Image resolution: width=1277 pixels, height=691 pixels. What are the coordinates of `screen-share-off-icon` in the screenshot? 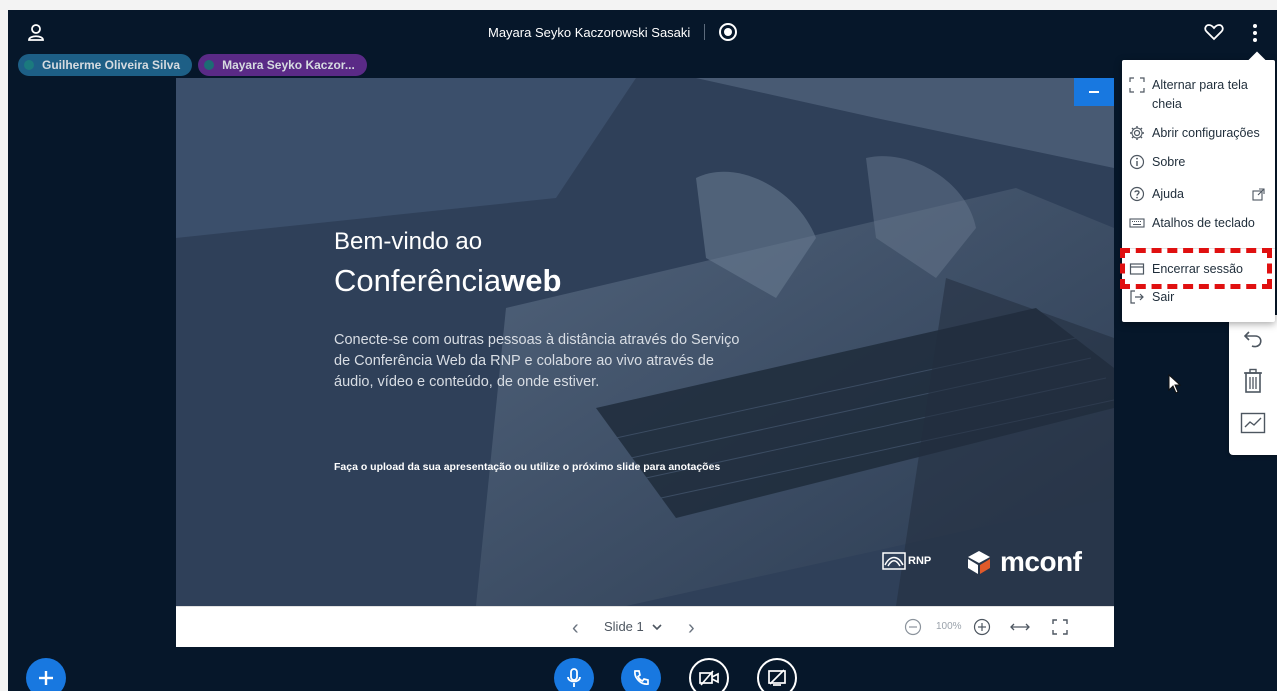 It's located at (777, 677).